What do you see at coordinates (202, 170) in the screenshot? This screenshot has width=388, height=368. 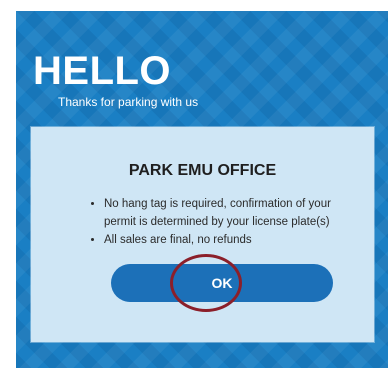 I see `dialog-title: PARK EMU OFFICE` at bounding box center [202, 170].